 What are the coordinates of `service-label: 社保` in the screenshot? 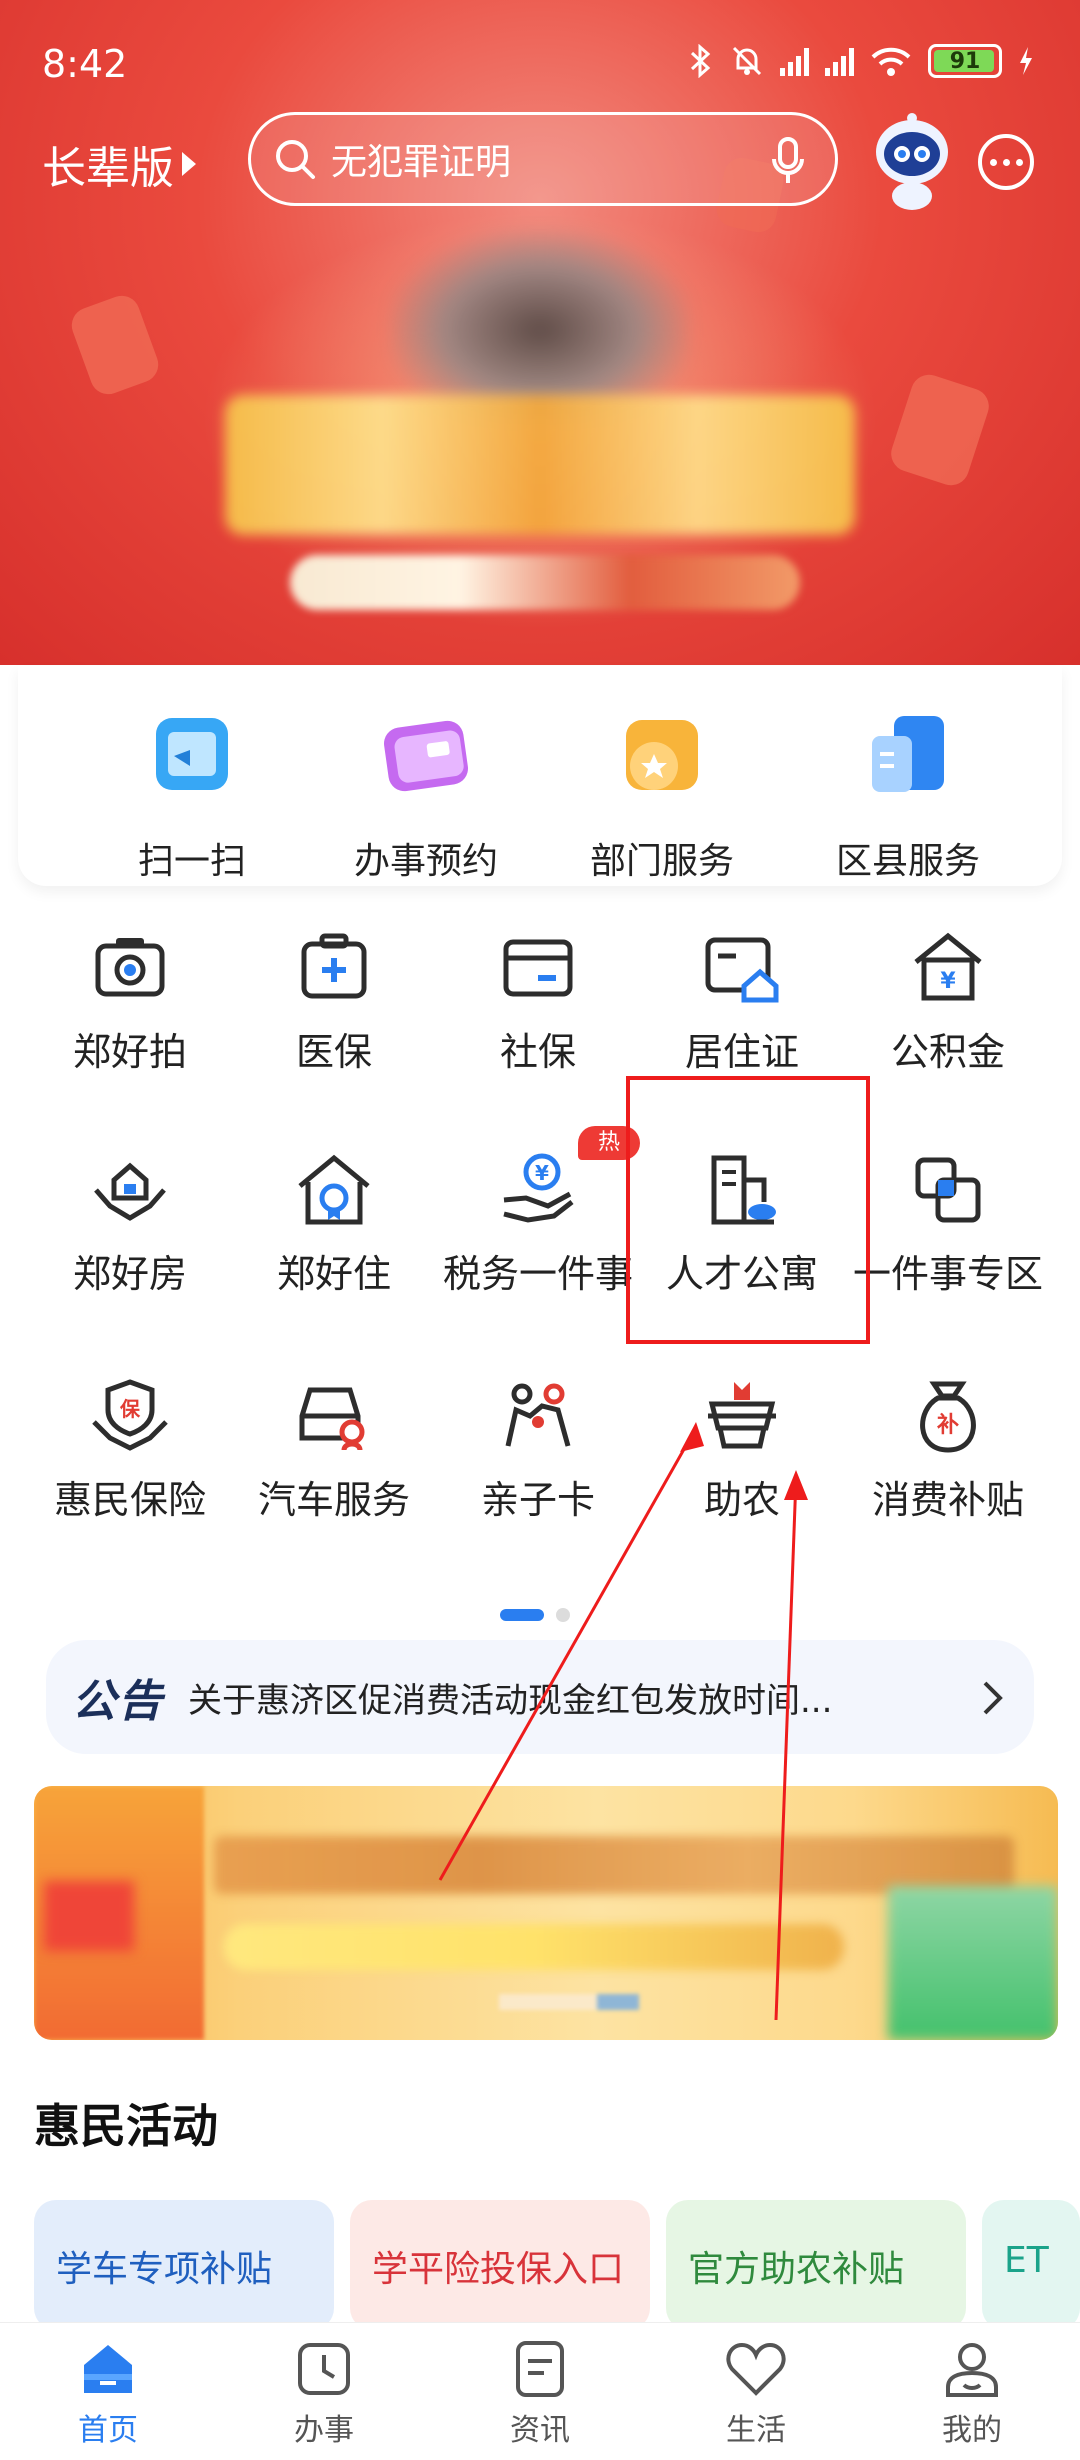 It's located at (537, 1052).